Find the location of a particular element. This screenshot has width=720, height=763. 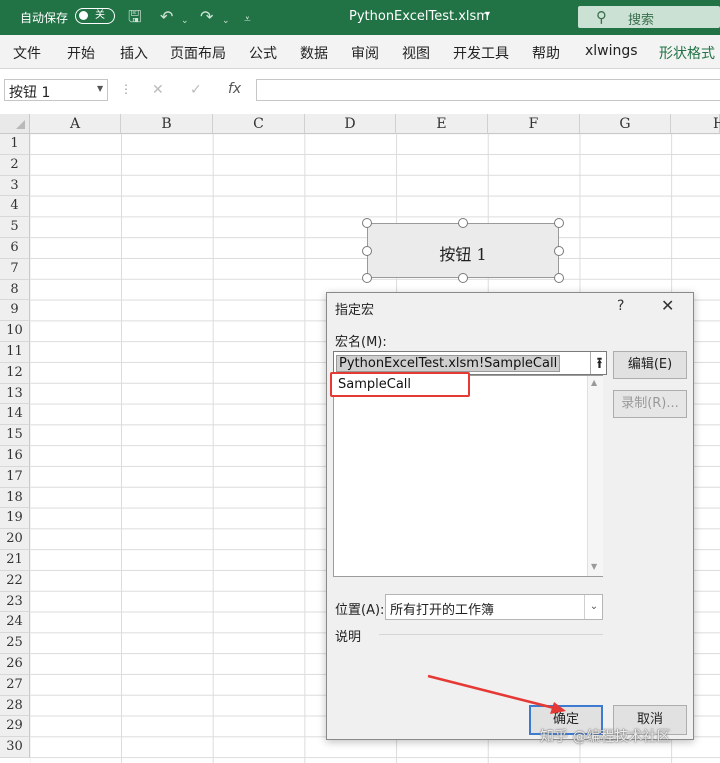

search-box: ⚲ 搜索 is located at coordinates (649, 17).